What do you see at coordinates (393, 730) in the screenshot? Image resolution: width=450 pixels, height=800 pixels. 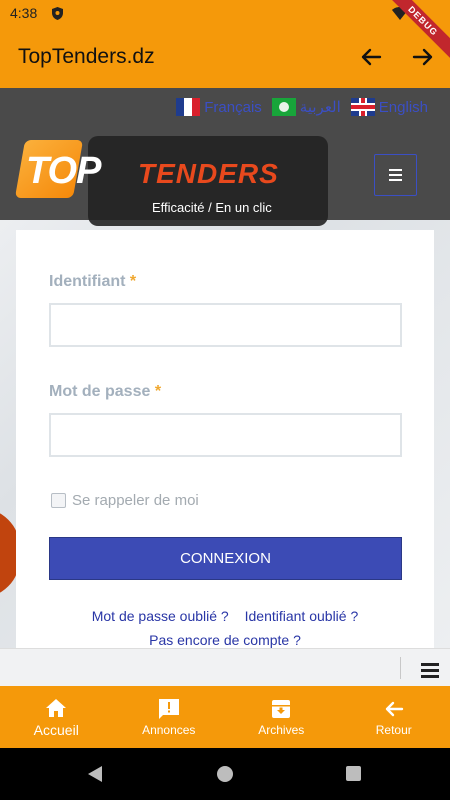 I see `nav-retour-label: Retour` at bounding box center [393, 730].